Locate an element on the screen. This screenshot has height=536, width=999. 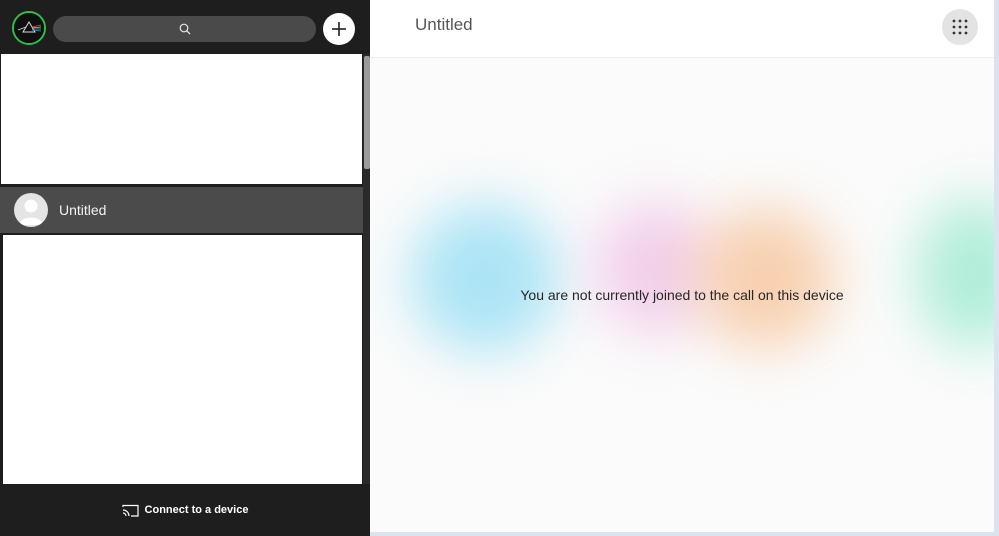
plus-icon is located at coordinates (339, 29).